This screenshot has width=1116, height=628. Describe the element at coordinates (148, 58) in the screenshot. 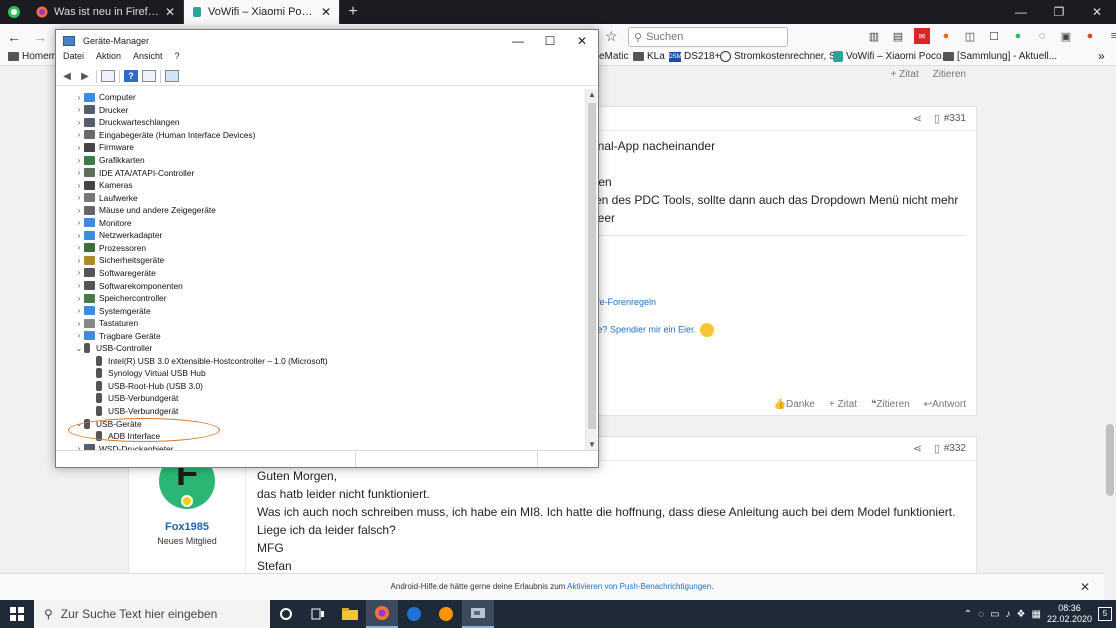

I see `menu-ansicht: Ansicht` at that location.